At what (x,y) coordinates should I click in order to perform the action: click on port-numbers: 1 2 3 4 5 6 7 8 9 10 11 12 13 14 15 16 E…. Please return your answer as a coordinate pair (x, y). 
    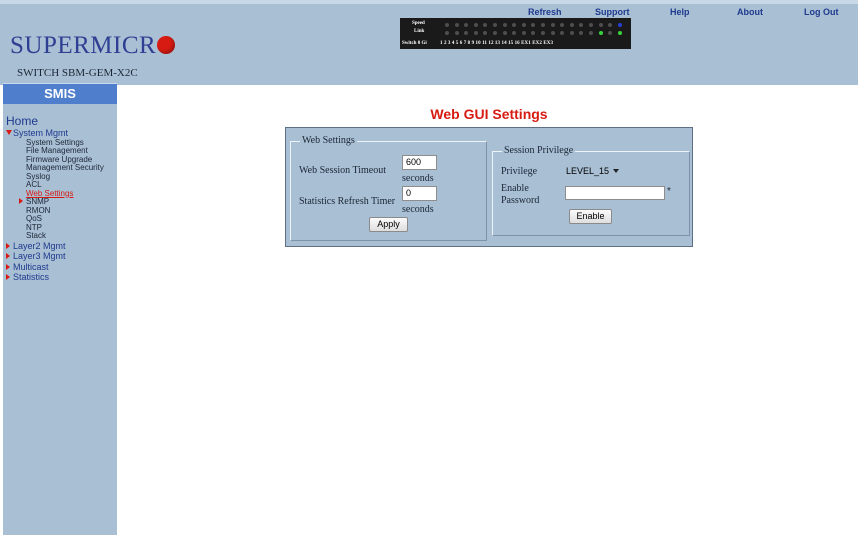
    Looking at the image, I should click on (497, 43).